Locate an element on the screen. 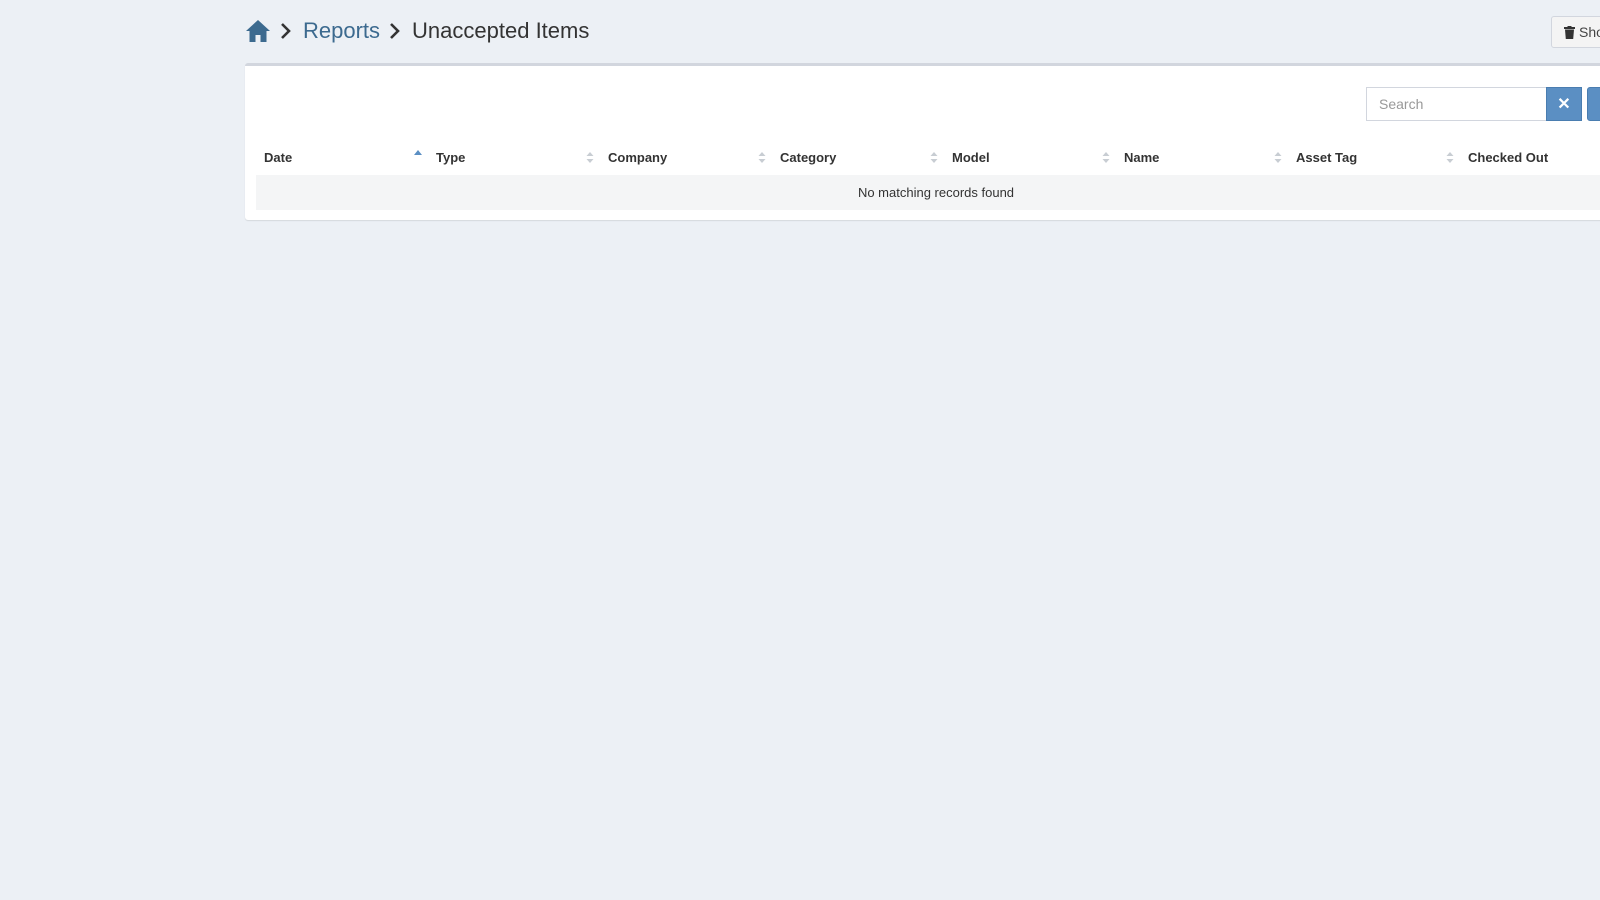  column-label: Date is located at coordinates (278, 157).